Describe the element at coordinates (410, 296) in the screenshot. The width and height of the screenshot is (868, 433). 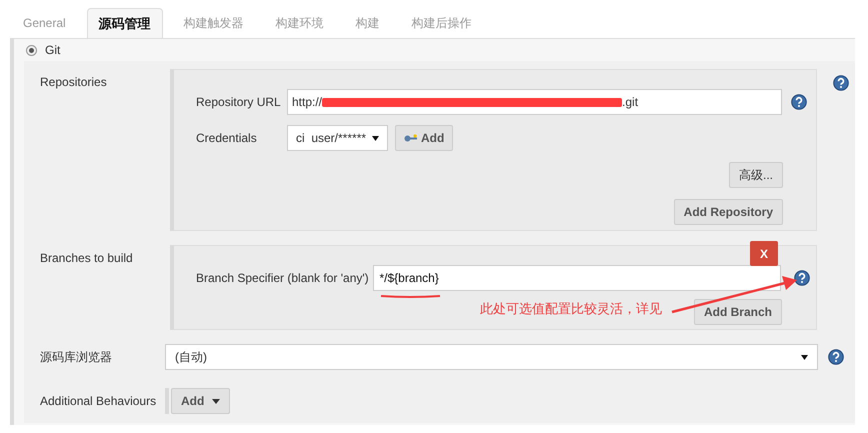
I see `underline-mark` at that location.